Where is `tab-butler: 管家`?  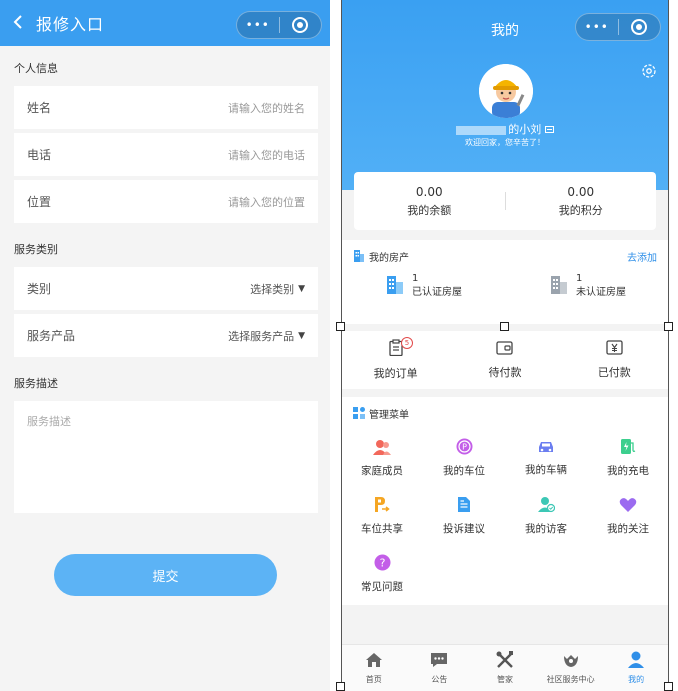 tab-butler: 管家 is located at coordinates (505, 668).